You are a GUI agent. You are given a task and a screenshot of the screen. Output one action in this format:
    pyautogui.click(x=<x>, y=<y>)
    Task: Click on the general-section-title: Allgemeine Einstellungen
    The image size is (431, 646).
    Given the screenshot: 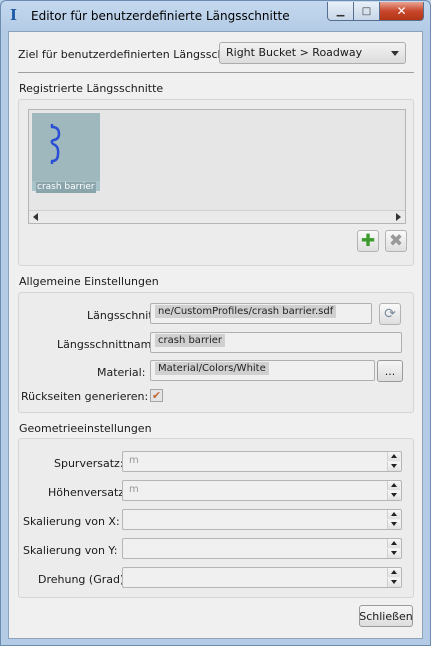 What is the action you would take?
    pyautogui.click(x=89, y=281)
    